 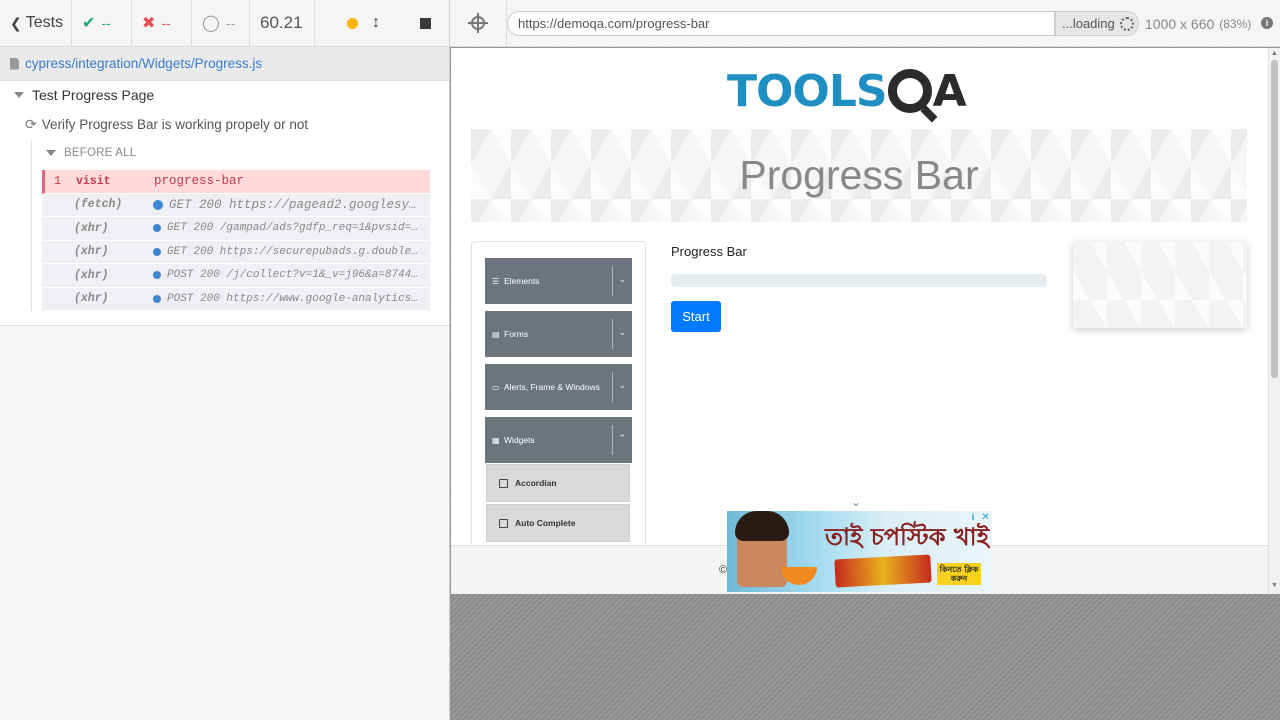 I want to click on selector-playground-button, so click(x=478, y=23).